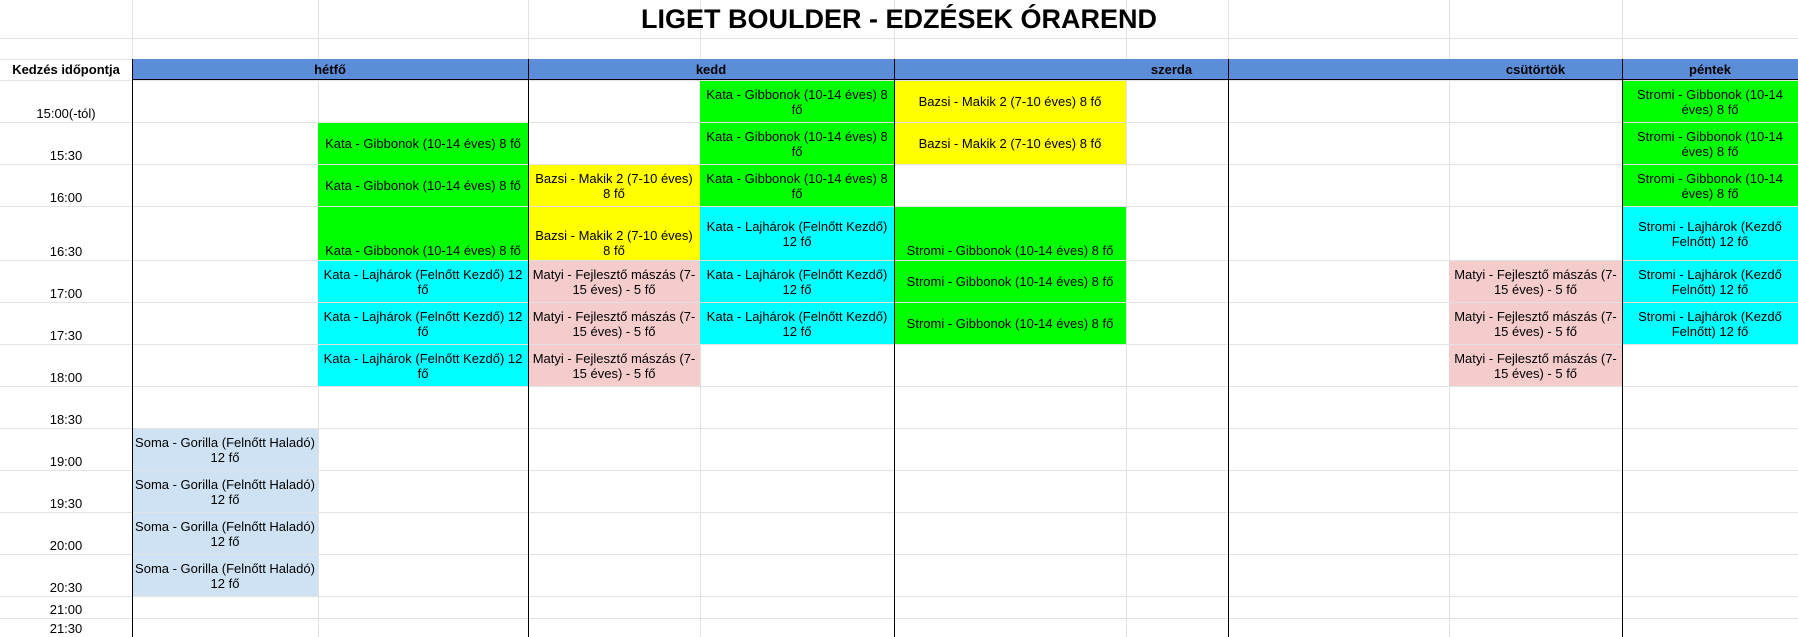 The image size is (1798, 637). What do you see at coordinates (1171, 69) in the screenshot?
I see `day-header-2: szerda` at bounding box center [1171, 69].